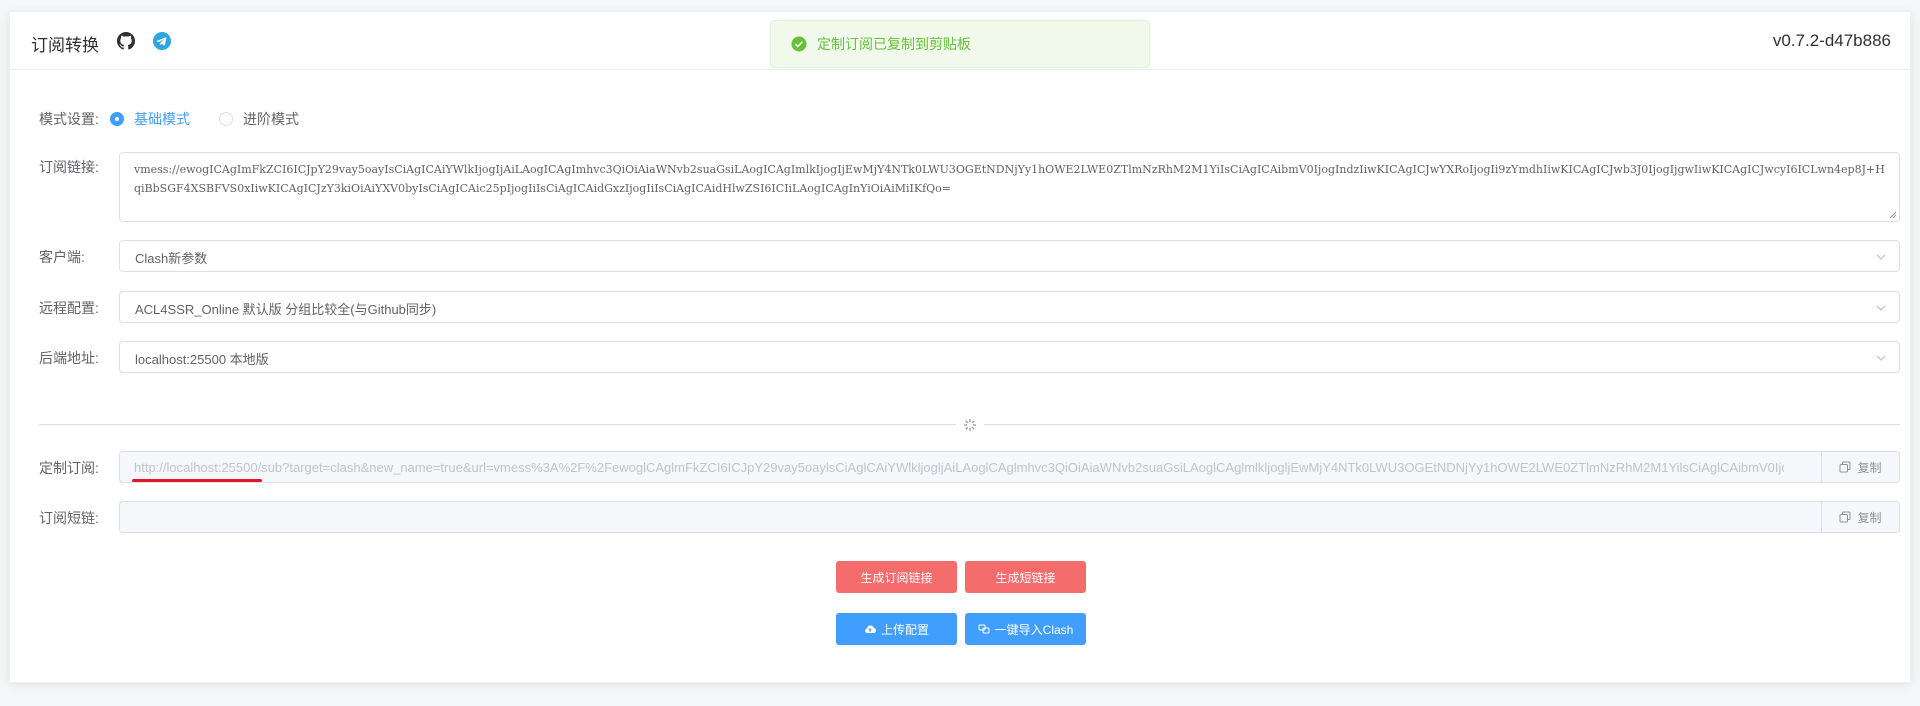  What do you see at coordinates (69, 119) in the screenshot?
I see `mode-label: 模式设置:` at bounding box center [69, 119].